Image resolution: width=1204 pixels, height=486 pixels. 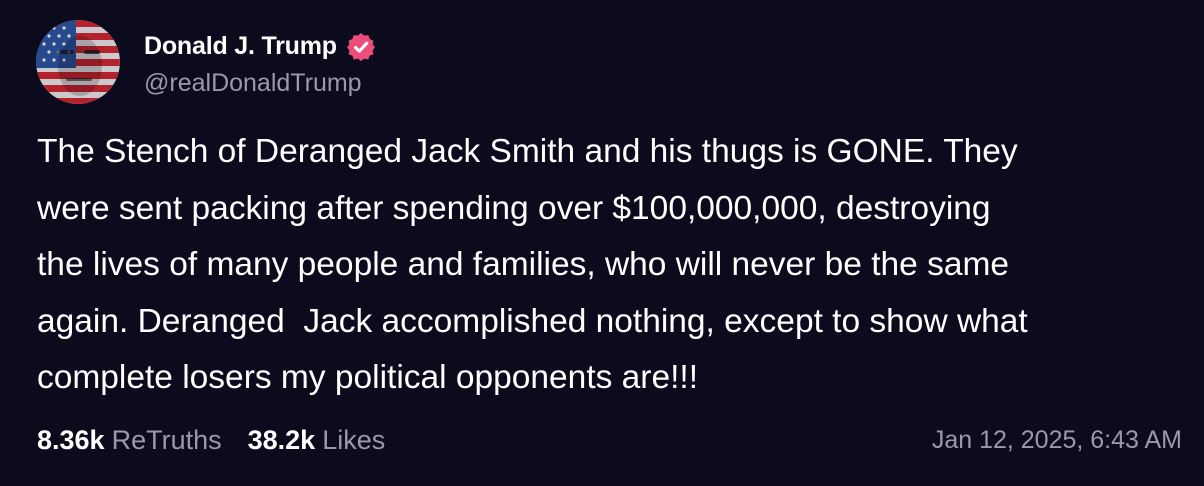 What do you see at coordinates (260, 83) in the screenshot?
I see `author-handle: @realDonaldTrump` at bounding box center [260, 83].